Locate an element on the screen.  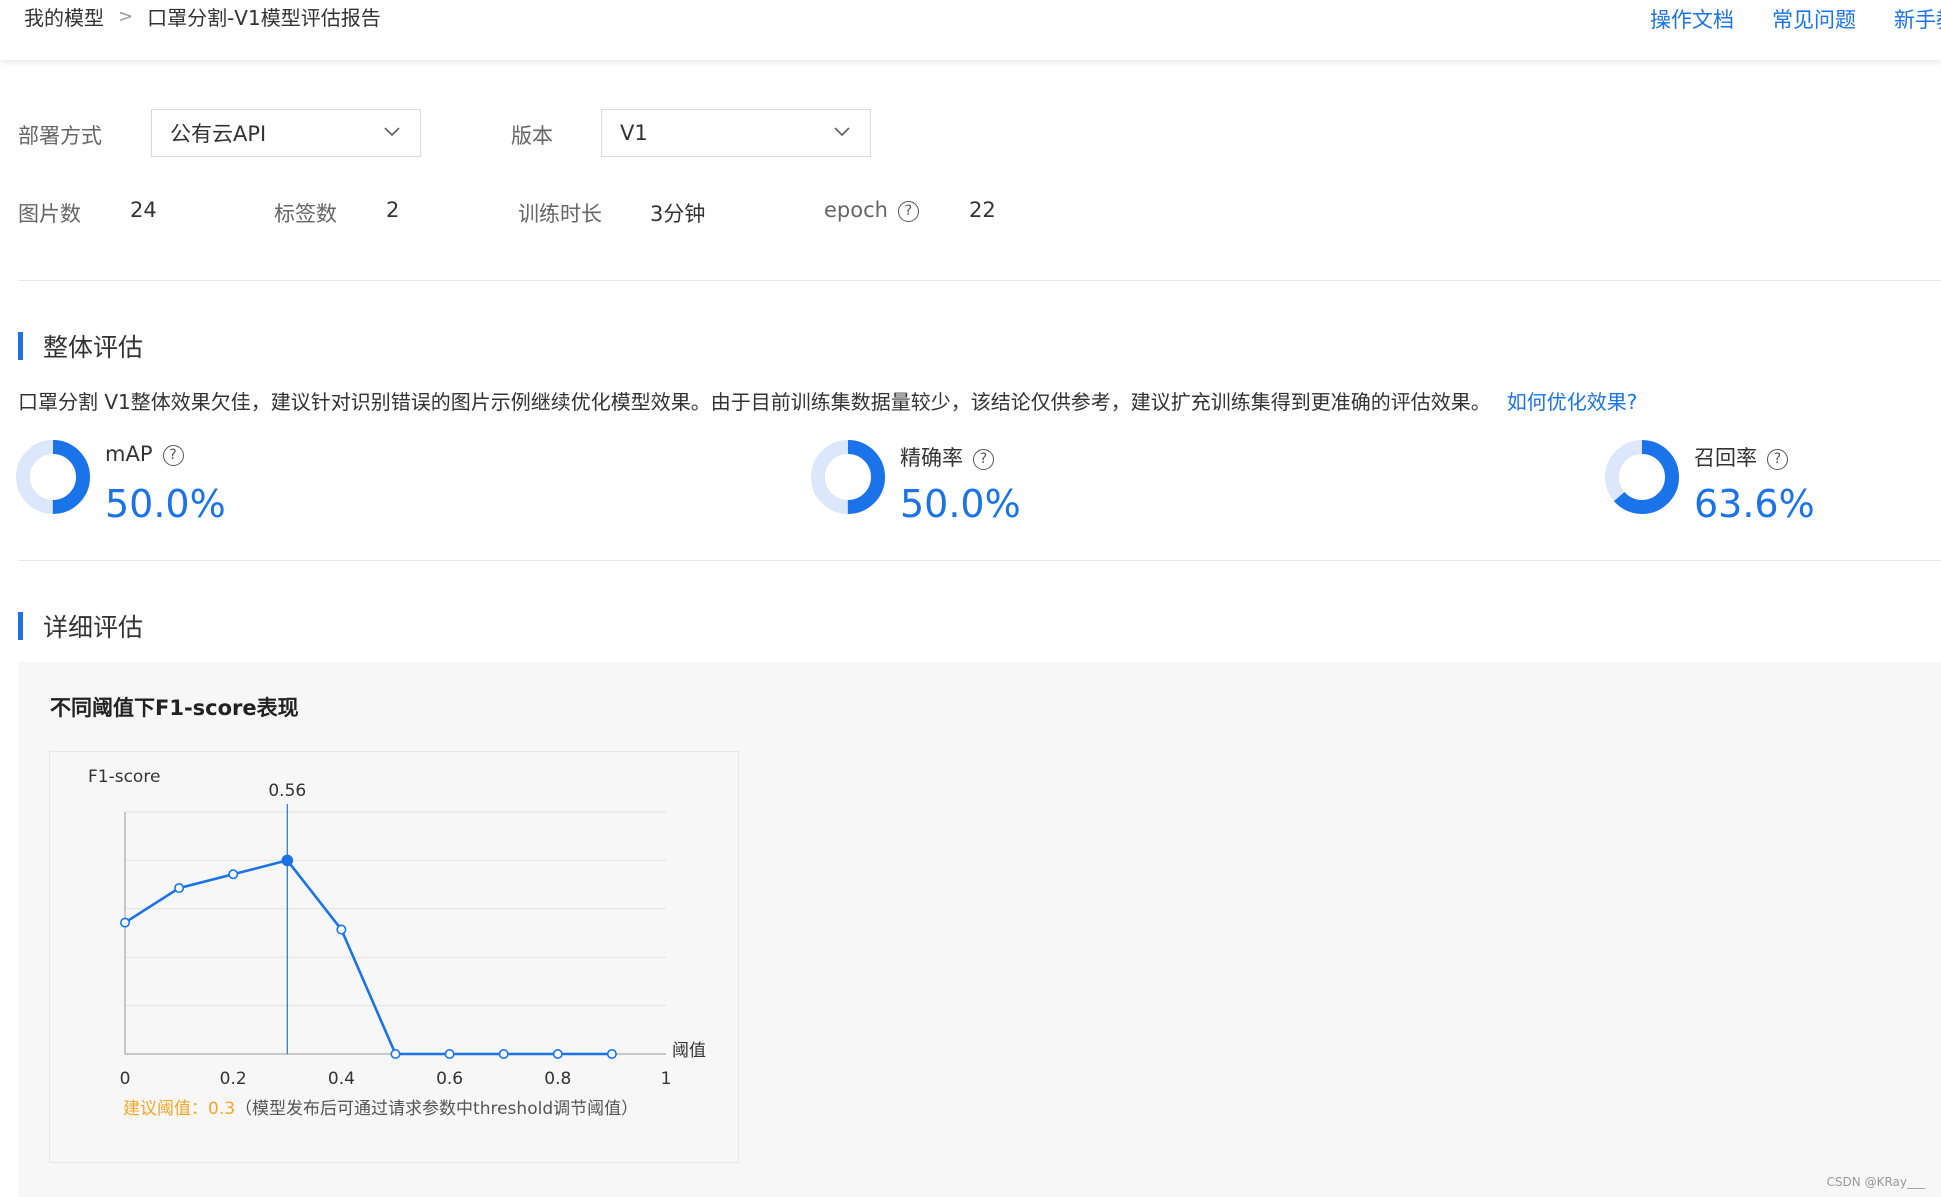
x-tick-label: 1 is located at coordinates (666, 1079).